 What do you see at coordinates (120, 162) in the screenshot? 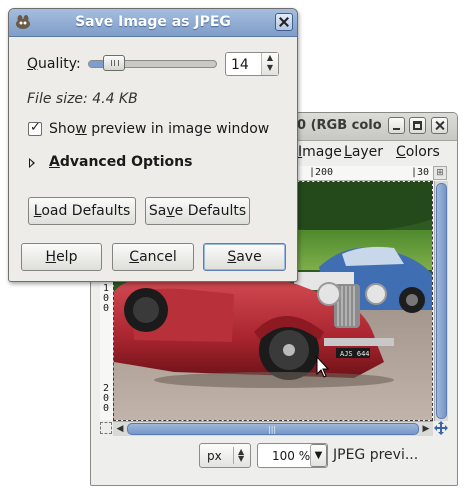
I see `advanced-options-label: Advanced Options` at bounding box center [120, 162].